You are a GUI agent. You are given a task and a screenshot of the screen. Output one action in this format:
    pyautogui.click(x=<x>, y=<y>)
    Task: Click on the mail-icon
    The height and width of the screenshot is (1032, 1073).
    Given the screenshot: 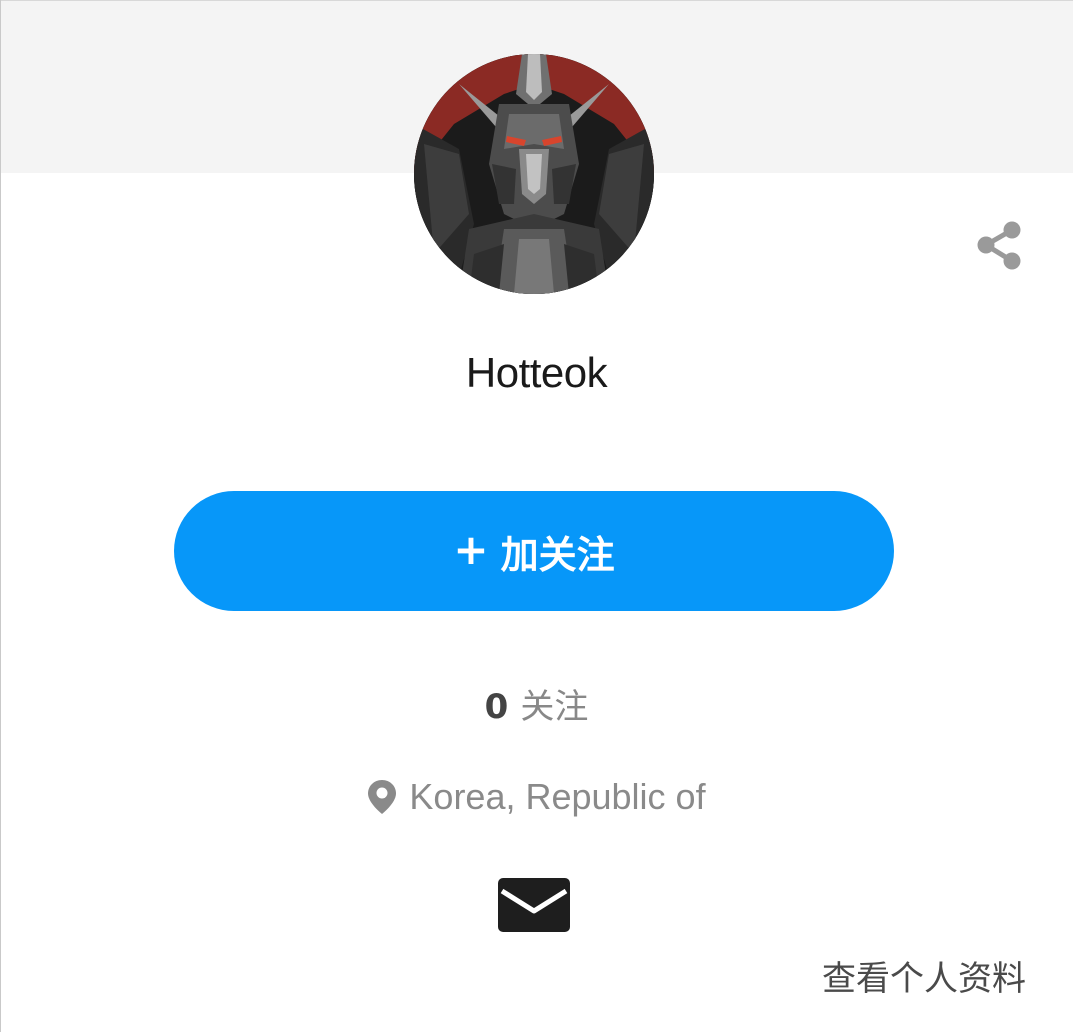 What is the action you would take?
    pyautogui.click(x=534, y=905)
    